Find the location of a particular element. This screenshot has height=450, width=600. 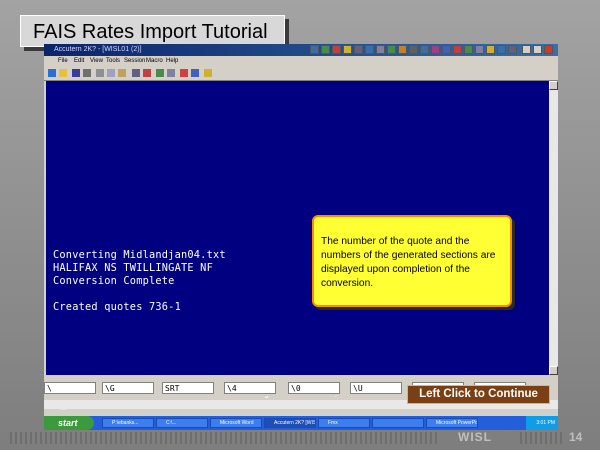

page-number: 14 is located at coordinates (576, 437).